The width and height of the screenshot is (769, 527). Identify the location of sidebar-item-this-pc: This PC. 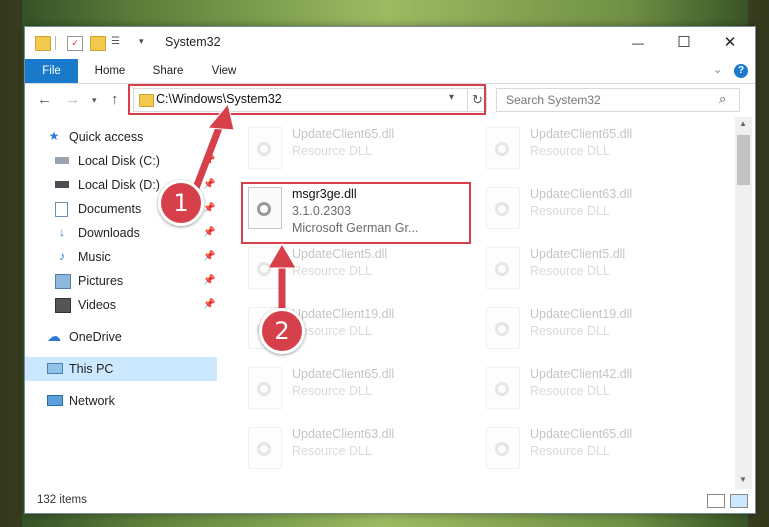
(121, 369).